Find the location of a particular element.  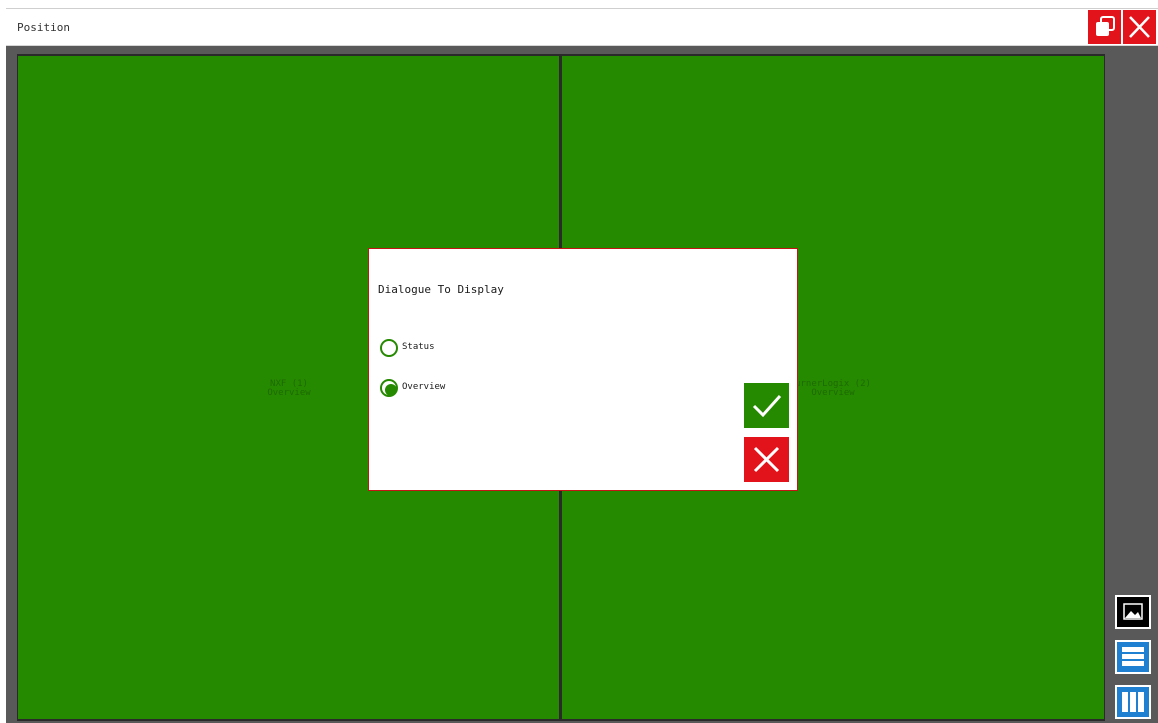

rows-layout-icon is located at coordinates (1133, 656).